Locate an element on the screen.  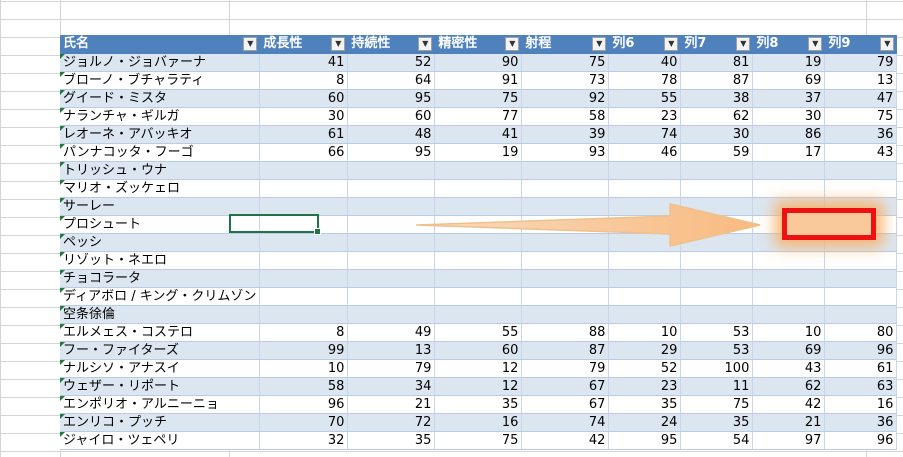
value-cell: 66 is located at coordinates (304, 152).